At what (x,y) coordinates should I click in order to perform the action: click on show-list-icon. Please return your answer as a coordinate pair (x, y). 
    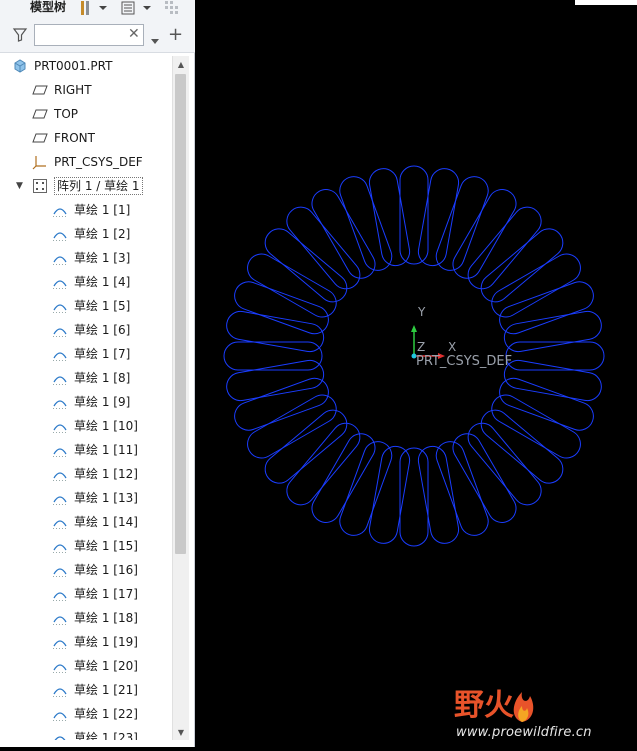
    Looking at the image, I should click on (128, 8).